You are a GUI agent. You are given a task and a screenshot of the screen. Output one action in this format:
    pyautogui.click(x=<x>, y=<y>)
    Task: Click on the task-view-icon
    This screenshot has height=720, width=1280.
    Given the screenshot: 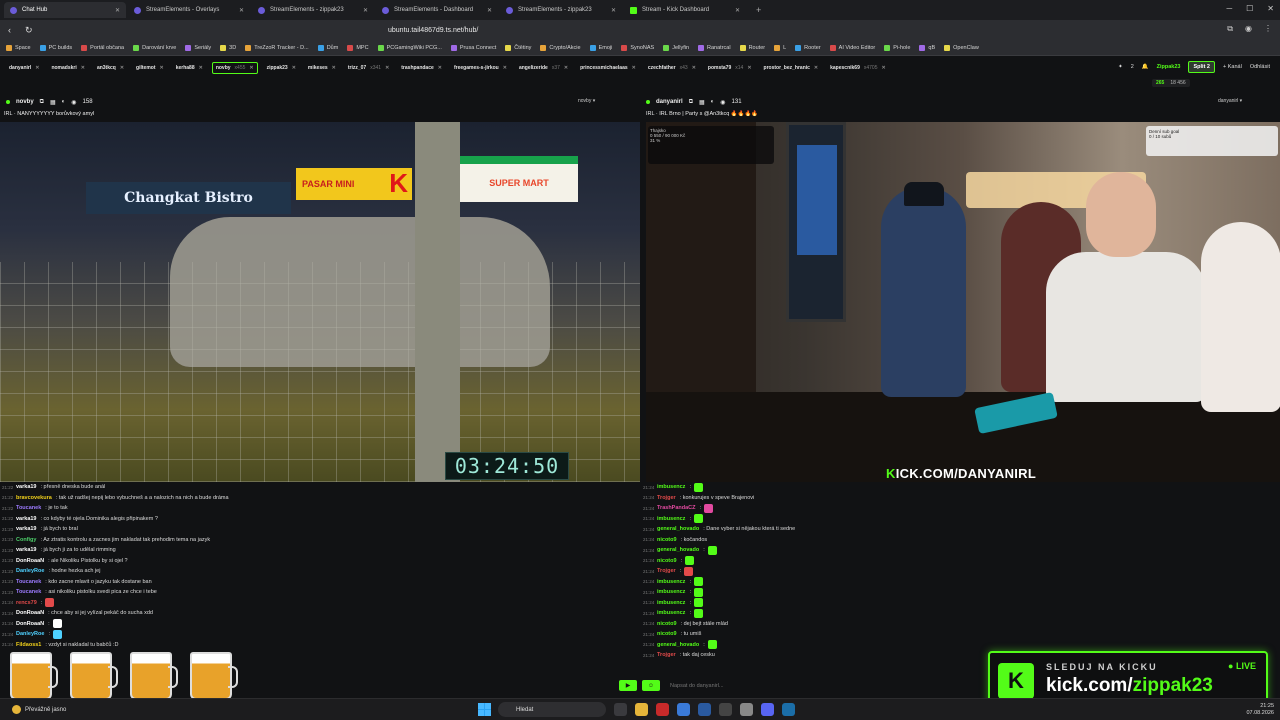 What is the action you would take?
    pyautogui.click(x=620, y=709)
    